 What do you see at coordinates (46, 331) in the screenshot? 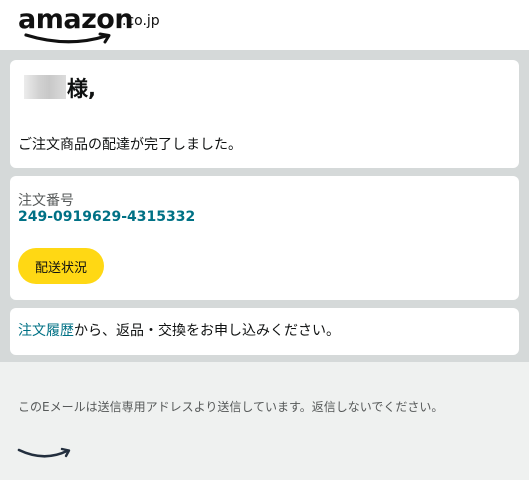
I see `order-history-link: 注文履歴` at bounding box center [46, 331].